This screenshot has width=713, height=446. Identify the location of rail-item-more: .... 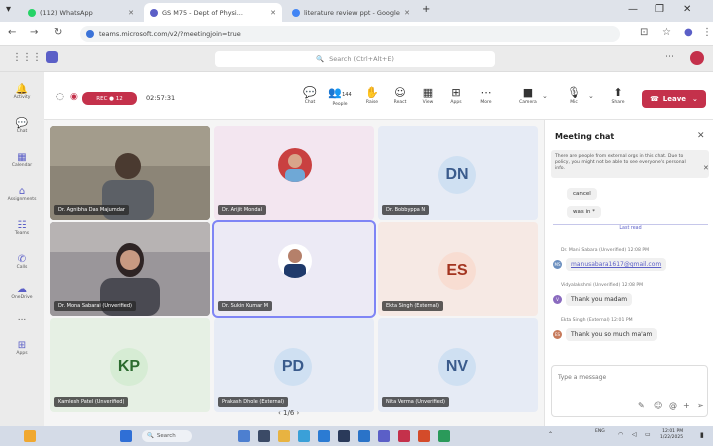
(22, 318).